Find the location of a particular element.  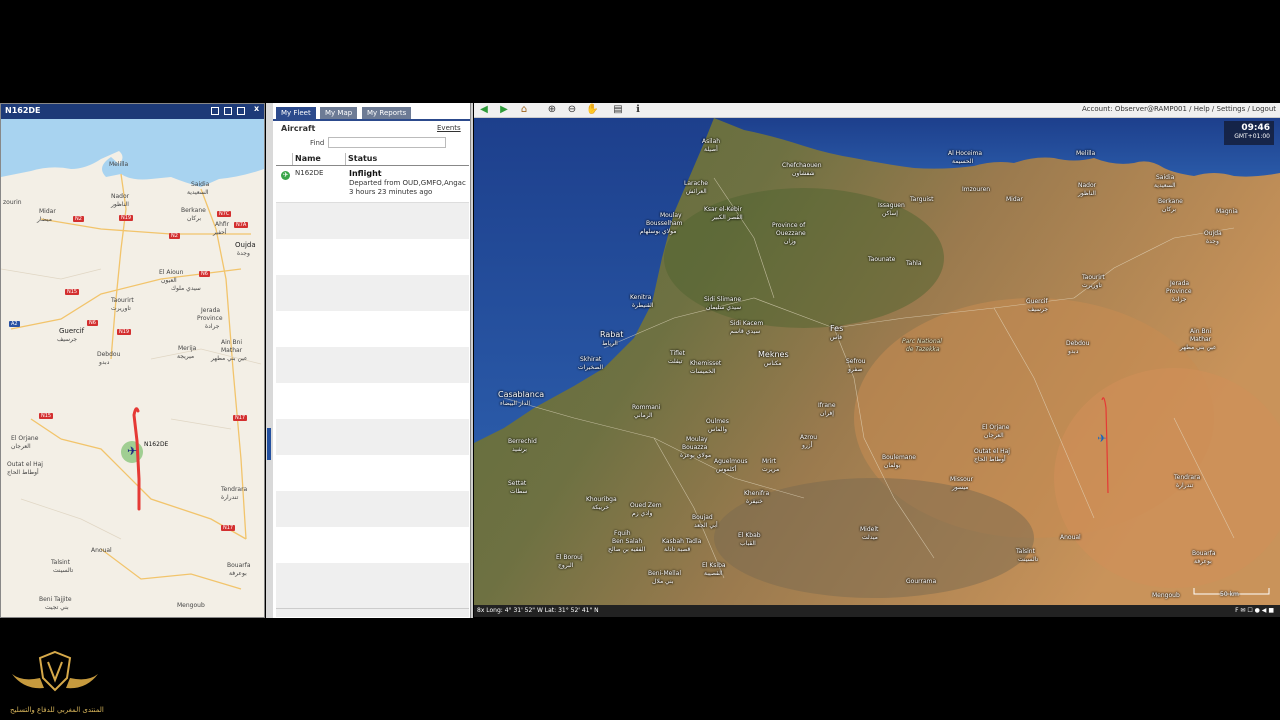

maximize-button is located at coordinates (241, 111).